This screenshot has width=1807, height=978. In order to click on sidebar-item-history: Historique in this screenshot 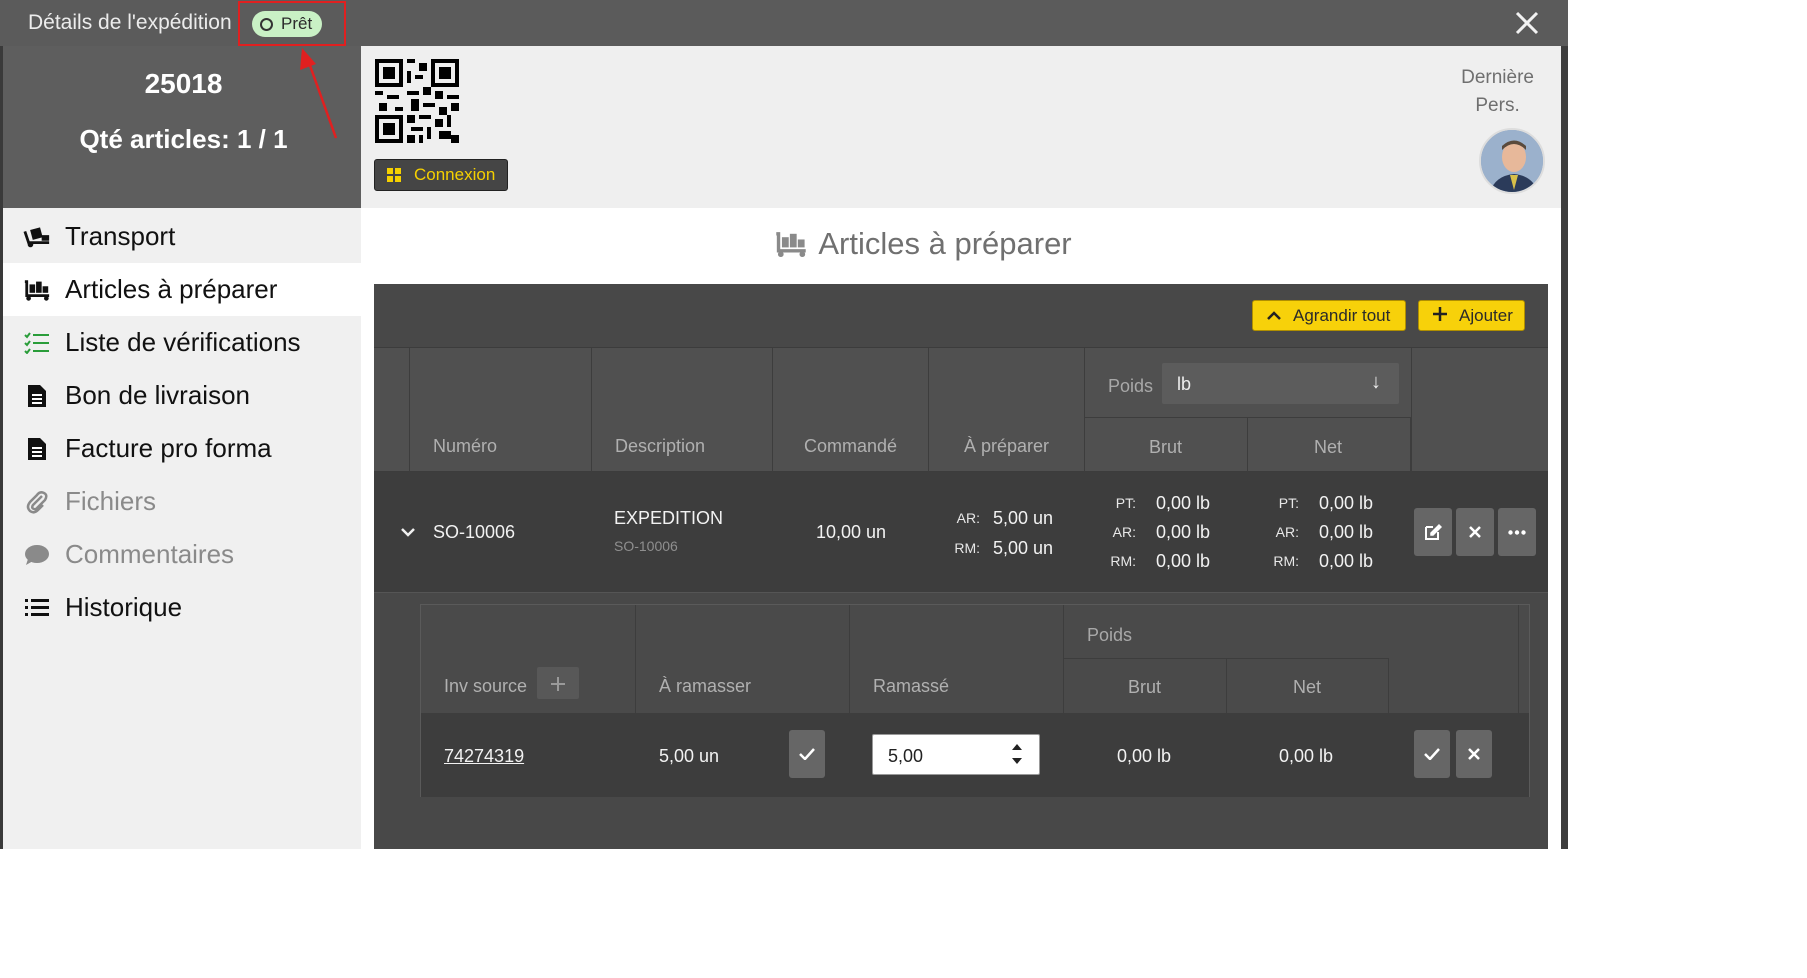, I will do `click(182, 607)`.